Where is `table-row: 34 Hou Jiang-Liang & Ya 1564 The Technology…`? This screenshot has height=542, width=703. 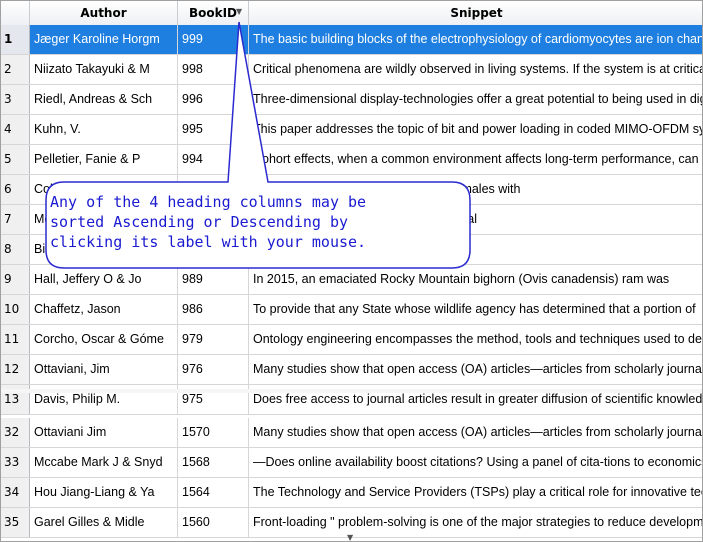 table-row: 34 Hou Jiang-Liang & Ya 1564 The Technology… is located at coordinates (351, 493).